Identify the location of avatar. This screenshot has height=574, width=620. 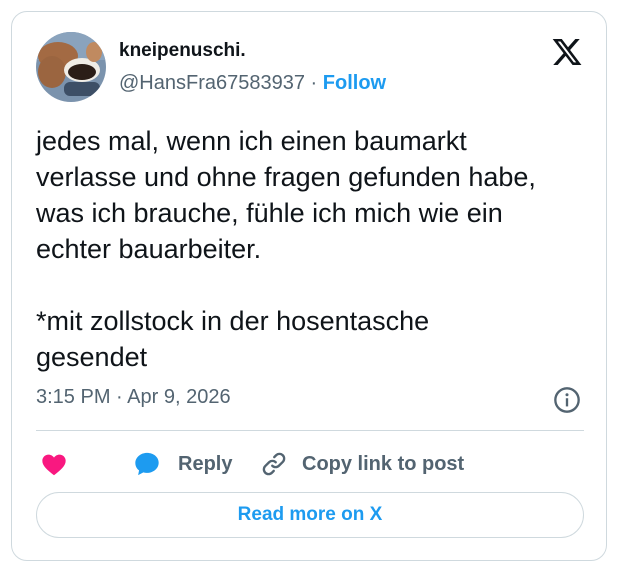
(71, 67).